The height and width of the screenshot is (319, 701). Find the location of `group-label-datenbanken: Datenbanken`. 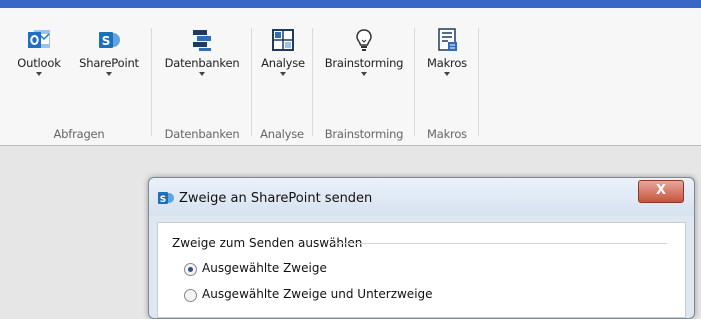

group-label-datenbanken: Datenbanken is located at coordinates (202, 134).